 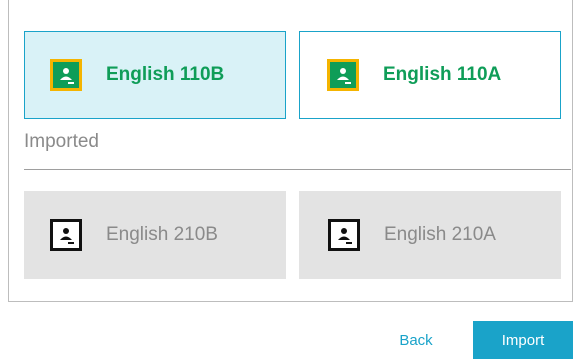 What do you see at coordinates (440, 234) in the screenshot?
I see `class-label: English 210A` at bounding box center [440, 234].